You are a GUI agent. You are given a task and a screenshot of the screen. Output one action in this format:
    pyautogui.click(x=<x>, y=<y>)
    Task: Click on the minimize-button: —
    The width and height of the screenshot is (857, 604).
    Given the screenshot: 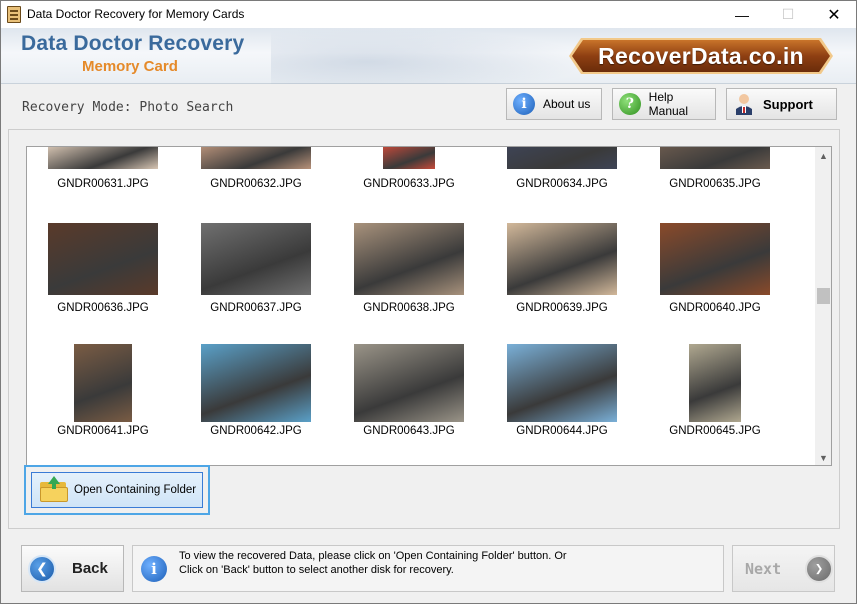 What is the action you would take?
    pyautogui.click(x=742, y=14)
    